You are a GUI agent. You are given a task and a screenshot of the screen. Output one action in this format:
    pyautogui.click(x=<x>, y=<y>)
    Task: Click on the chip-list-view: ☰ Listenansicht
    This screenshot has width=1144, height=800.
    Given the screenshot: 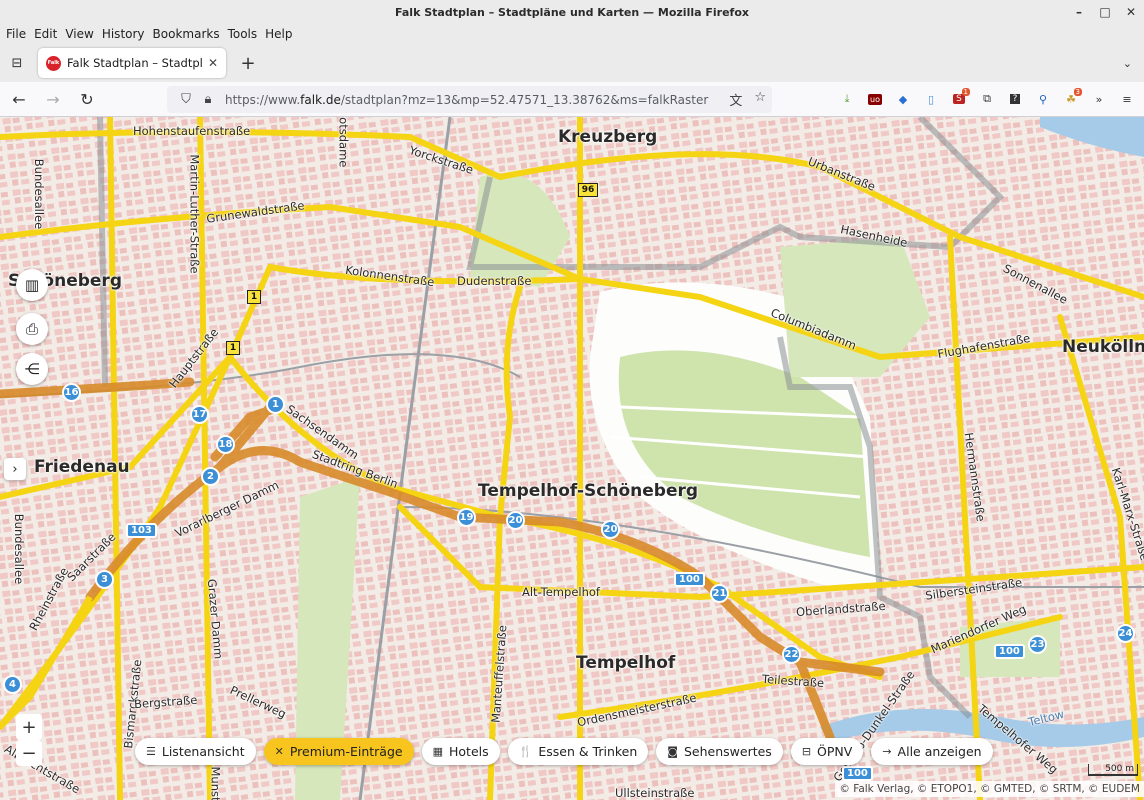 What is the action you would take?
    pyautogui.click(x=195, y=751)
    